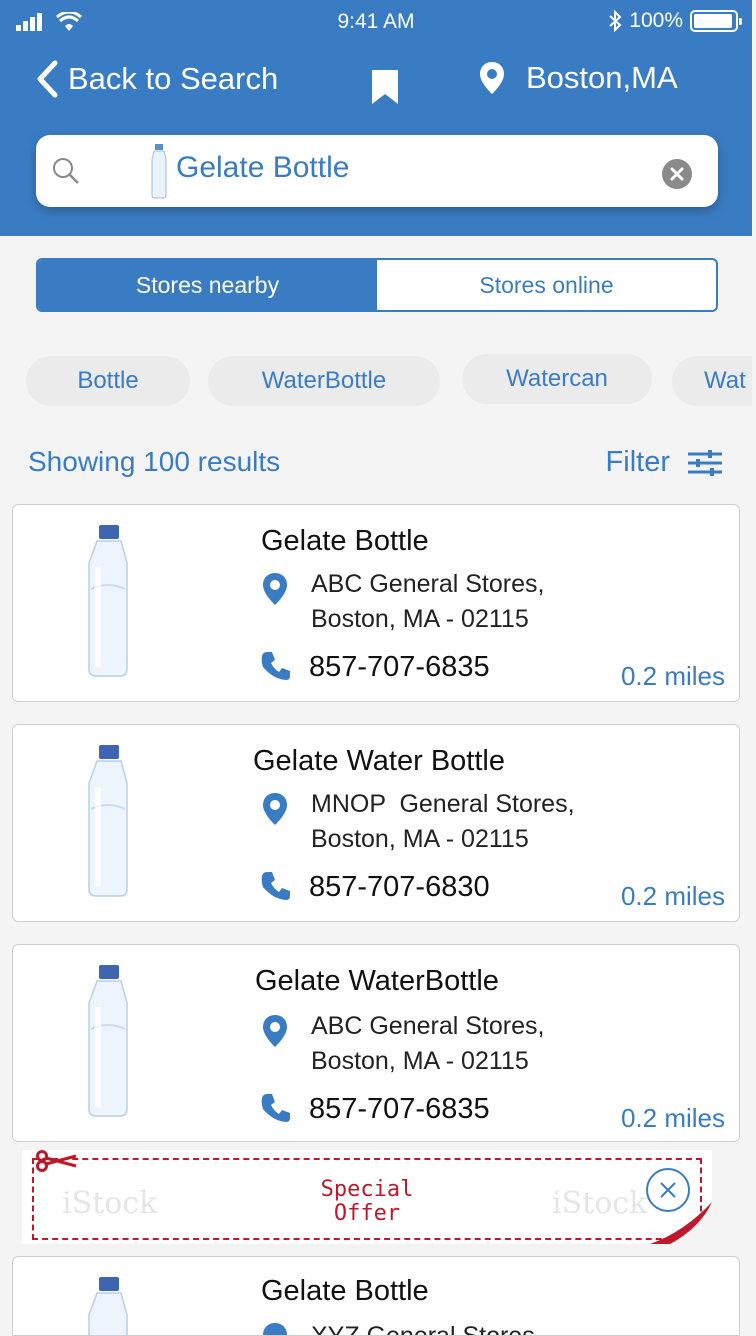 The width and height of the screenshot is (756, 1336). I want to click on result-card: Gelate Bottle XYZ General Stores,, so click(376, 1296).